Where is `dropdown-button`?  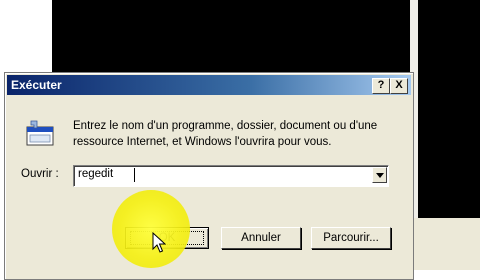 dropdown-button is located at coordinates (379, 175).